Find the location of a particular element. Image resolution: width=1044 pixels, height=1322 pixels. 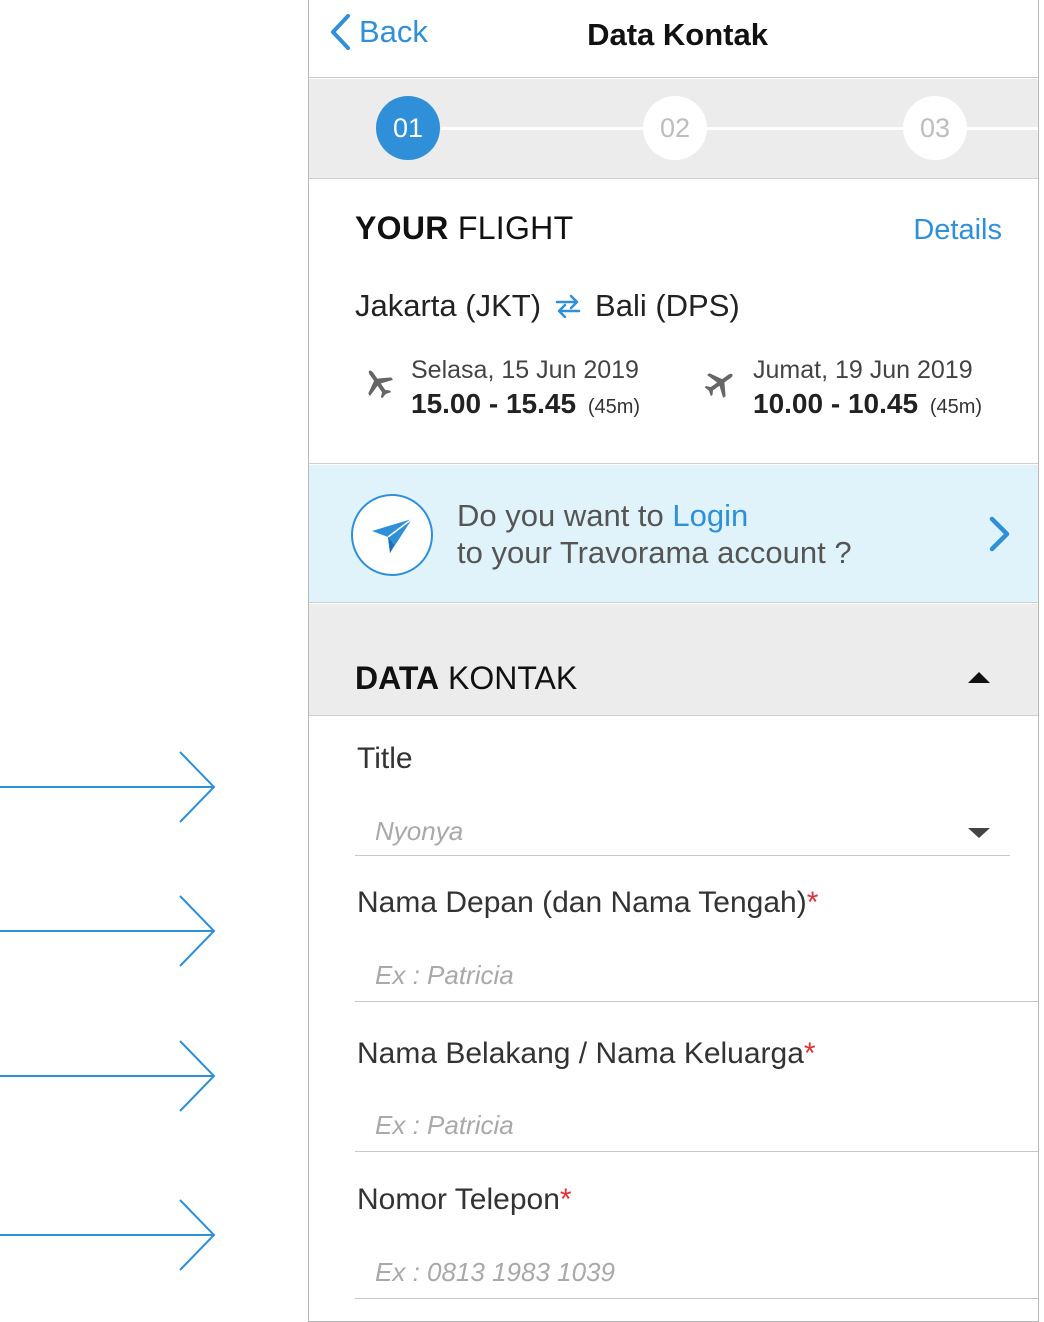

title-select-value: Nyonya is located at coordinates (419, 831).